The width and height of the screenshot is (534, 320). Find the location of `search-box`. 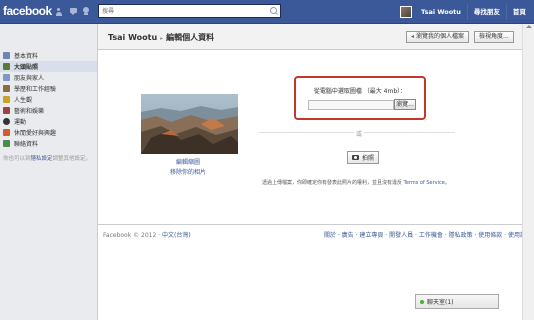

search-box is located at coordinates (189, 11).